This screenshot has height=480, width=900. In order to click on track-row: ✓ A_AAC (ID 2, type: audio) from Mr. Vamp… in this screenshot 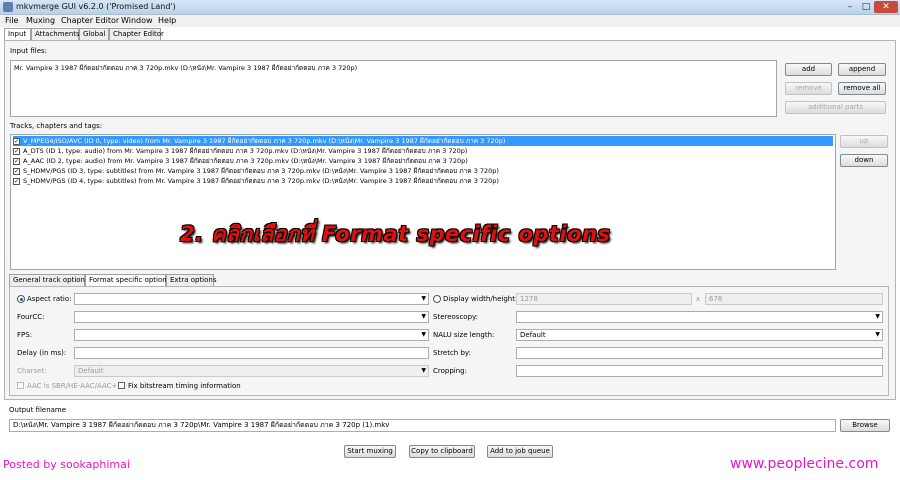, I will do `click(423, 161)`.